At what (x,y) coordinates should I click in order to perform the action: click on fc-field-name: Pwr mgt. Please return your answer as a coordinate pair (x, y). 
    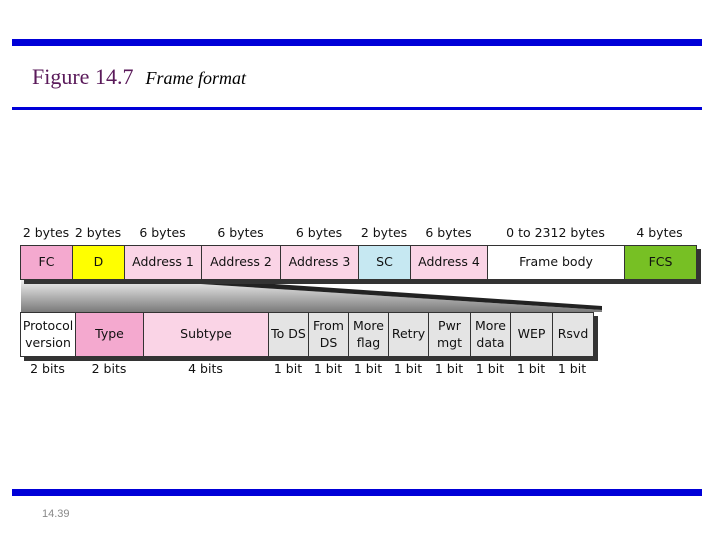
    Looking at the image, I should click on (449, 334).